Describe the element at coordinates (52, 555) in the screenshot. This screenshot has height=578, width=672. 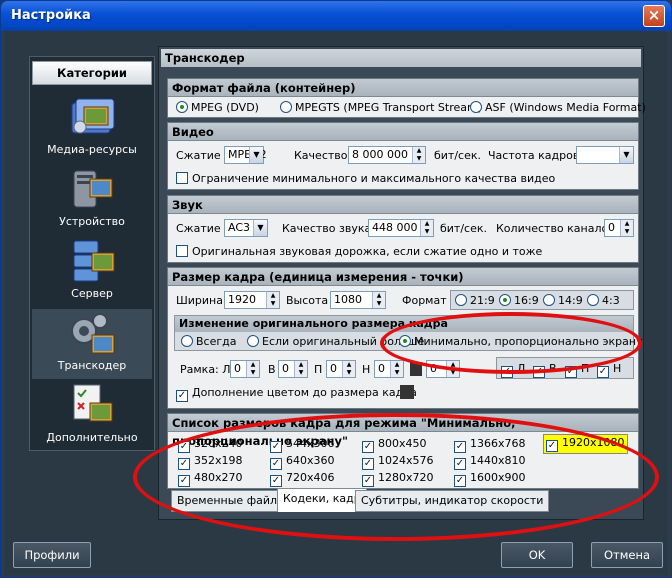
I see `profiles-button: Профили` at that location.